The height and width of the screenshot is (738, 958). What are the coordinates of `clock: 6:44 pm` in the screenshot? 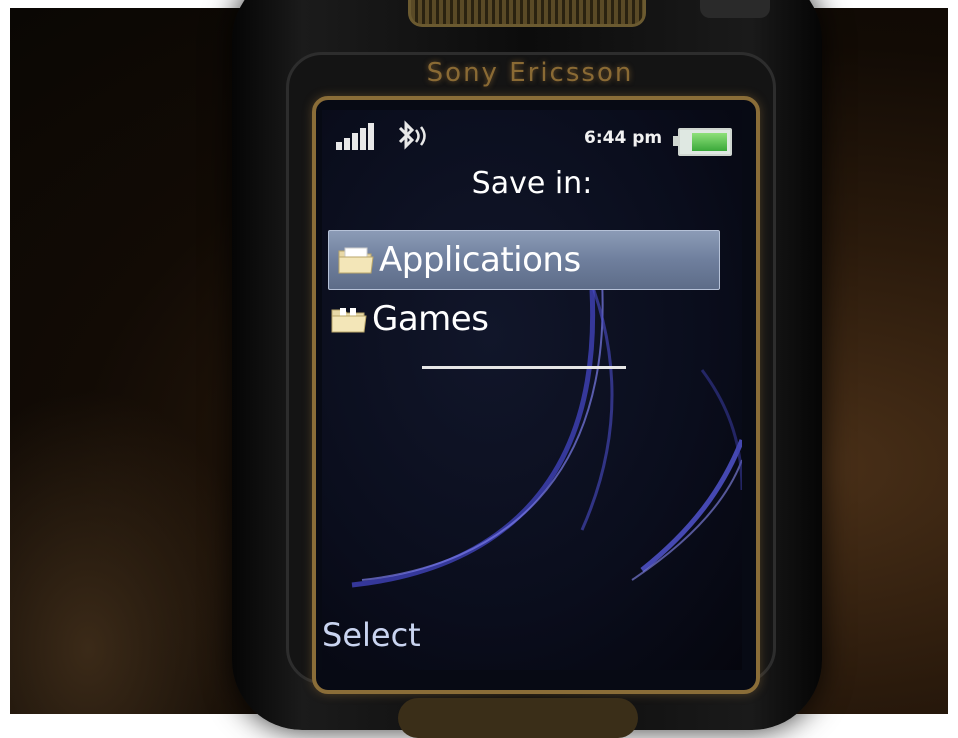 It's located at (623, 138).